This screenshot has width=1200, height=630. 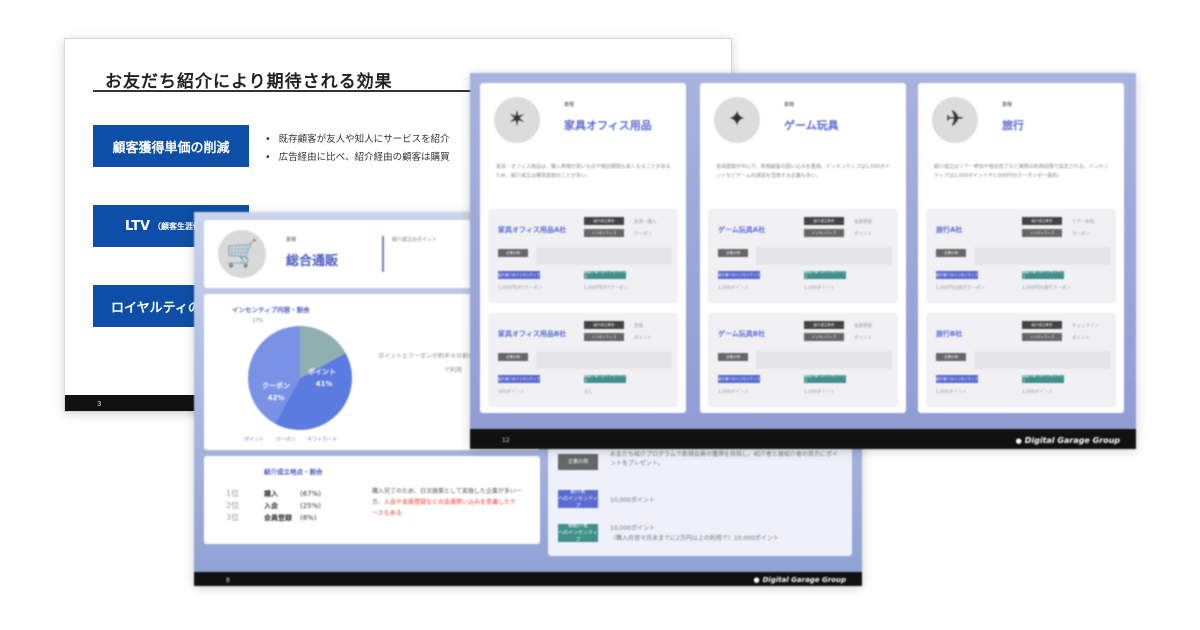 What do you see at coordinates (311, 506) in the screenshot?
I see `rank-pct: (25%)` at bounding box center [311, 506].